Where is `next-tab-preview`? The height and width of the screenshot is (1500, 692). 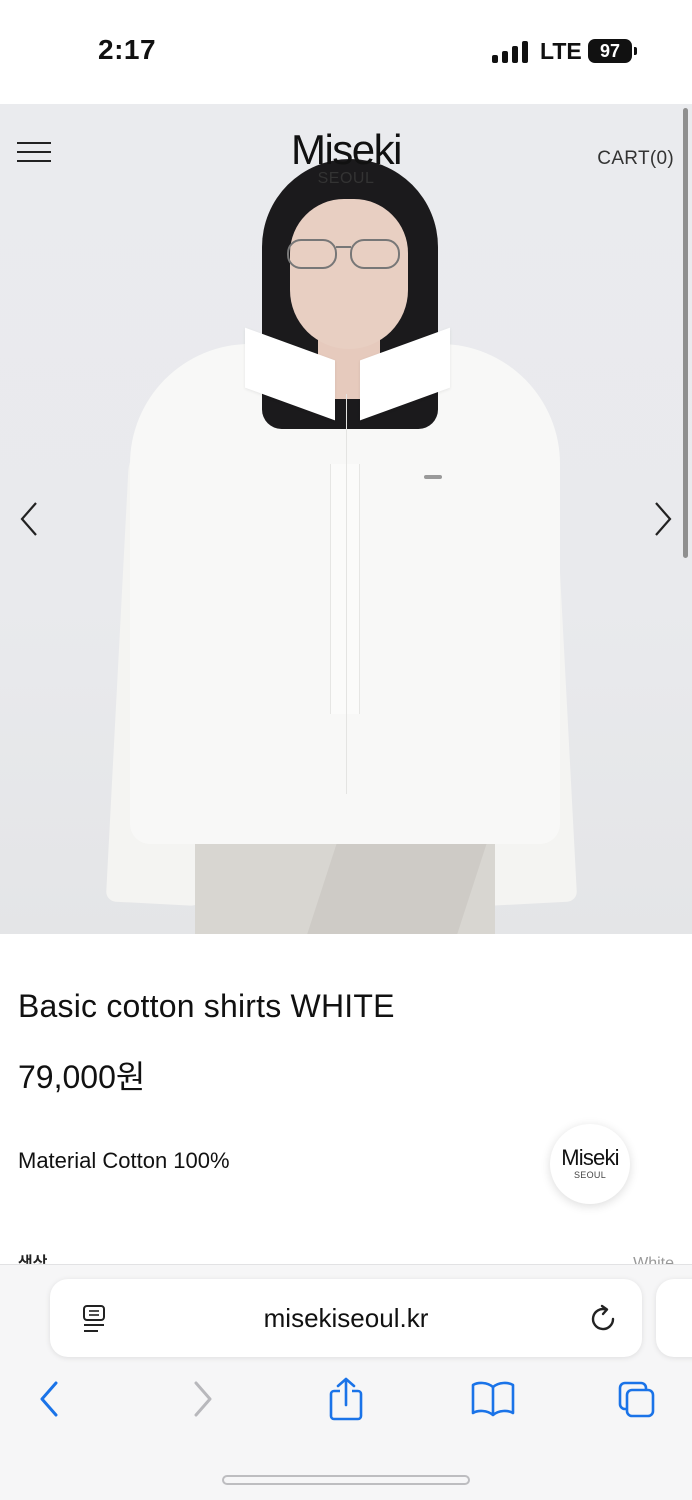
next-tab-preview is located at coordinates (674, 1318).